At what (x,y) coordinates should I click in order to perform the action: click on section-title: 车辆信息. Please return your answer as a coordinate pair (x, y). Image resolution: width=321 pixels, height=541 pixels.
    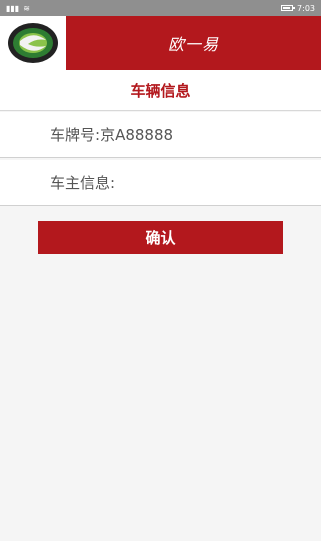
    Looking at the image, I should click on (160, 90).